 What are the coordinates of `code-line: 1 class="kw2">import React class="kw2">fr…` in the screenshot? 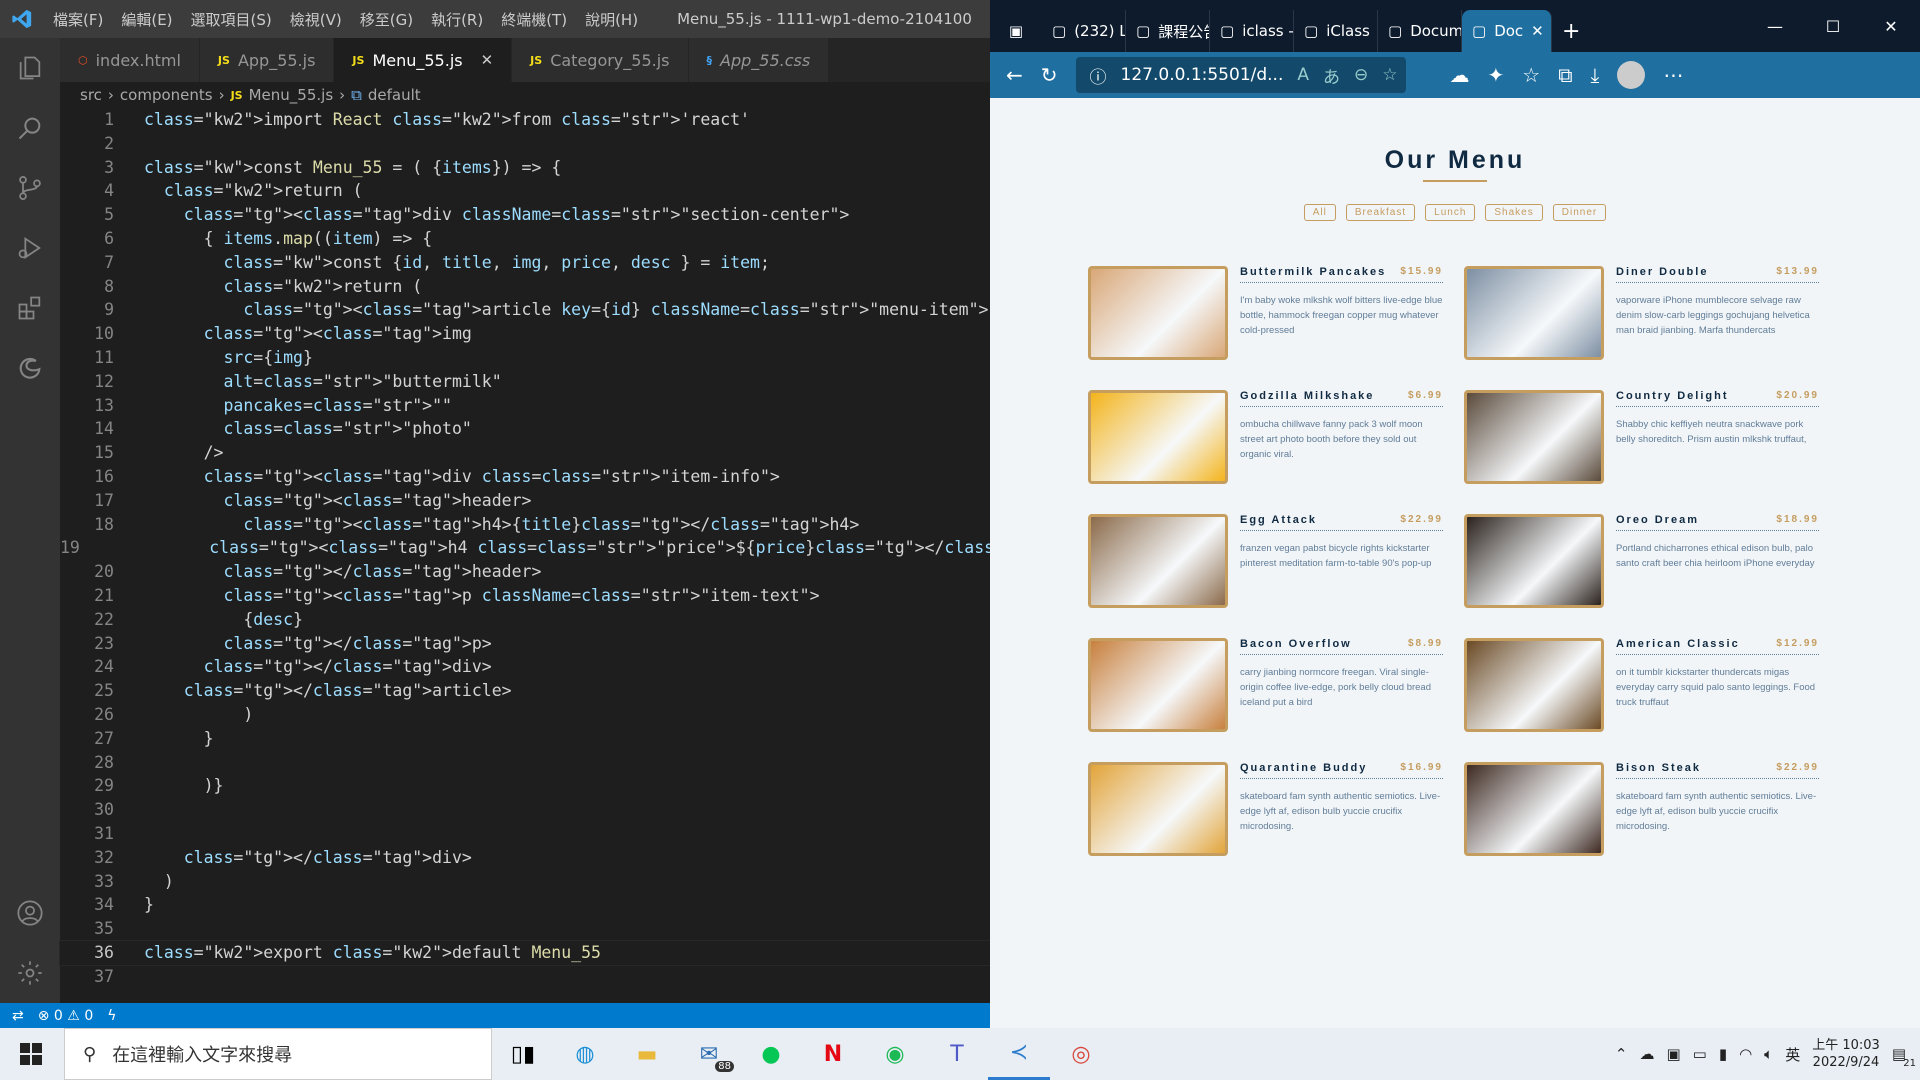 It's located at (525, 120).